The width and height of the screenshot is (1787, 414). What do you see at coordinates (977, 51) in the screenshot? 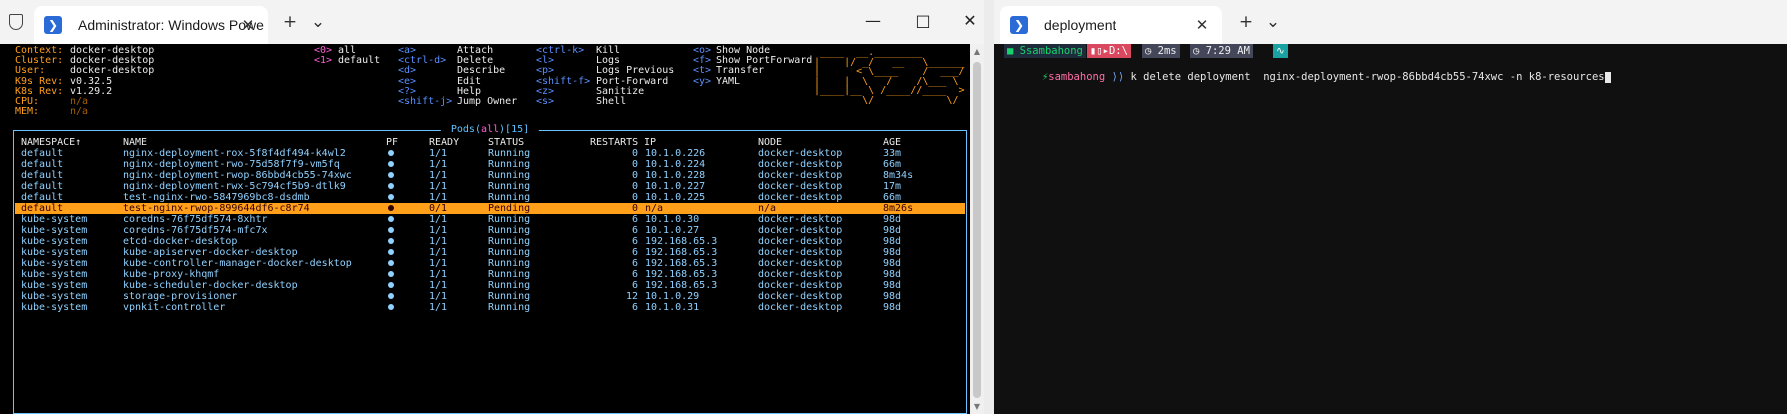
I see `scroll-up-icon: ▲` at bounding box center [977, 51].